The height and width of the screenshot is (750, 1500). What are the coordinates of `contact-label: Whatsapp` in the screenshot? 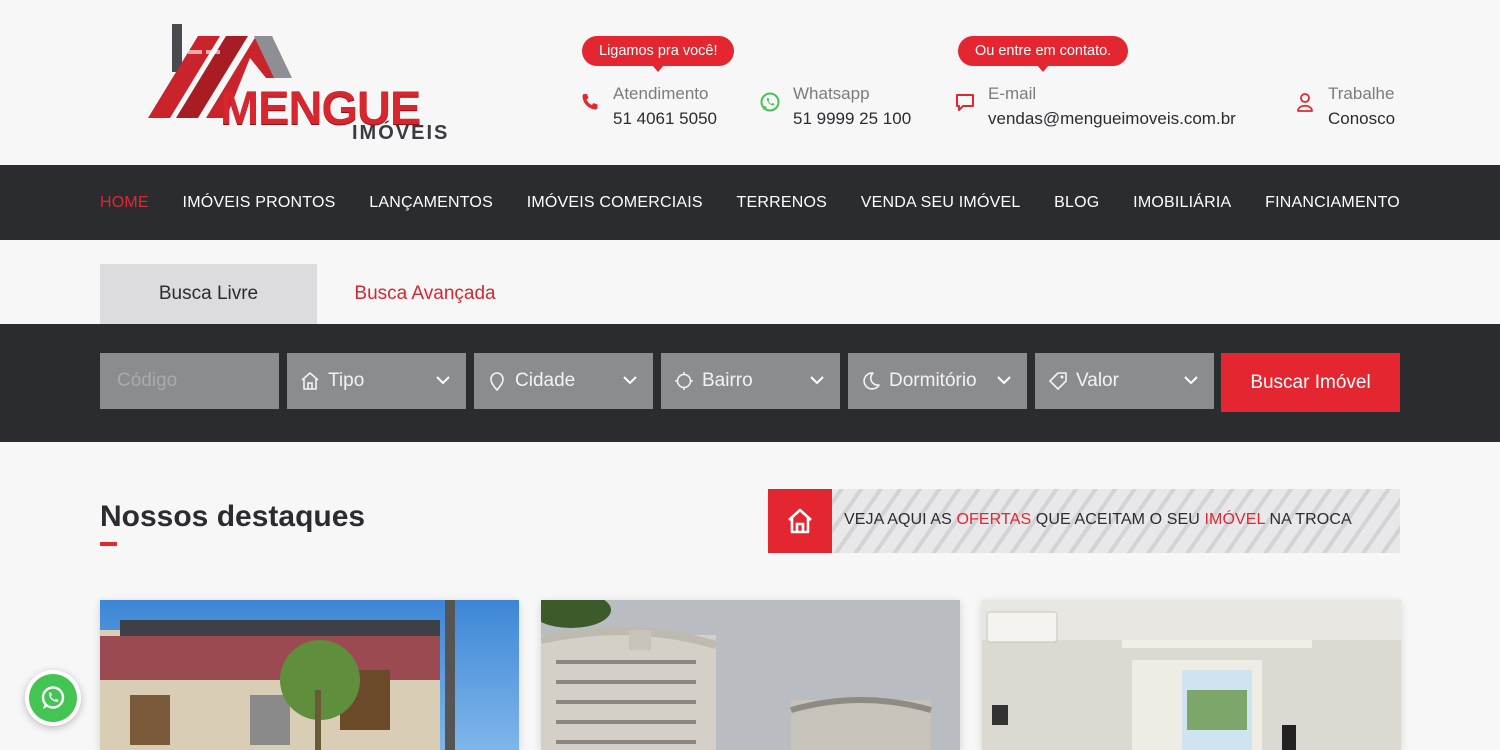 It's located at (831, 93).